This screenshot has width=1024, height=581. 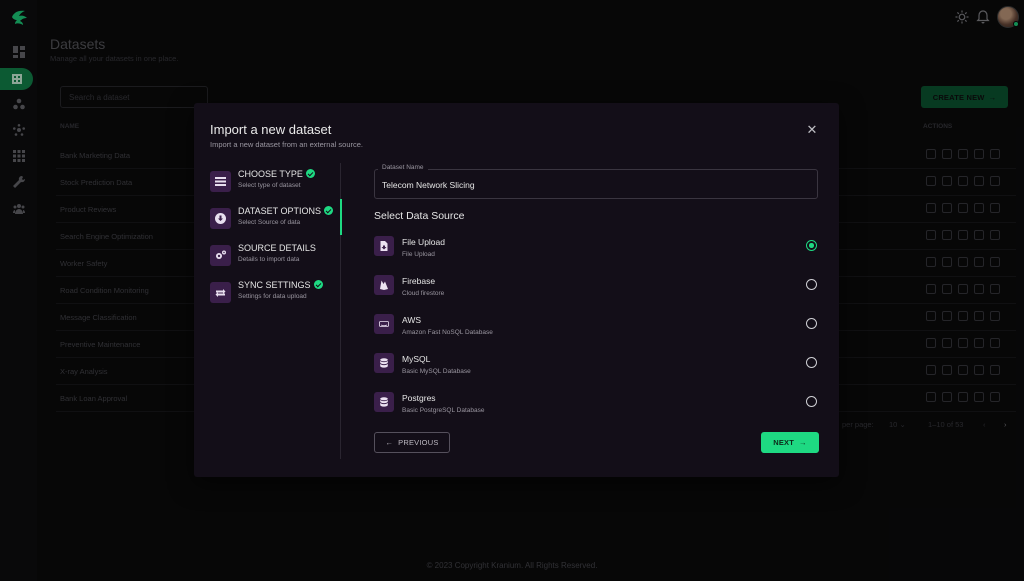 I want to click on source-description: Cloud firestore, so click(x=423, y=293).